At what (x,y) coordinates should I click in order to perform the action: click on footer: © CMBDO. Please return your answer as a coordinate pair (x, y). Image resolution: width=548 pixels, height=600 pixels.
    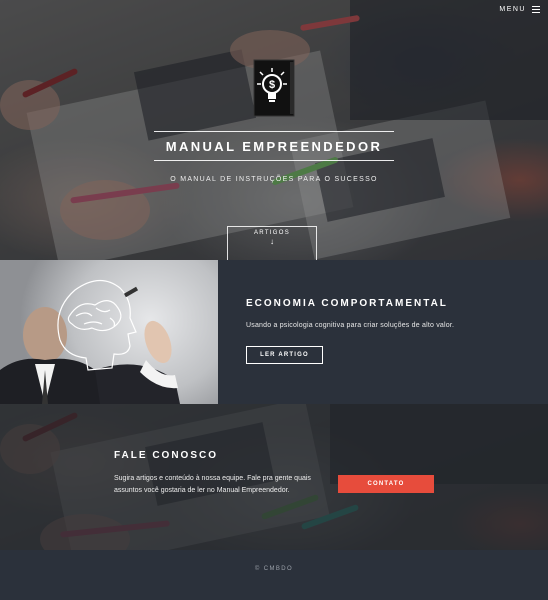
    Looking at the image, I should click on (274, 575).